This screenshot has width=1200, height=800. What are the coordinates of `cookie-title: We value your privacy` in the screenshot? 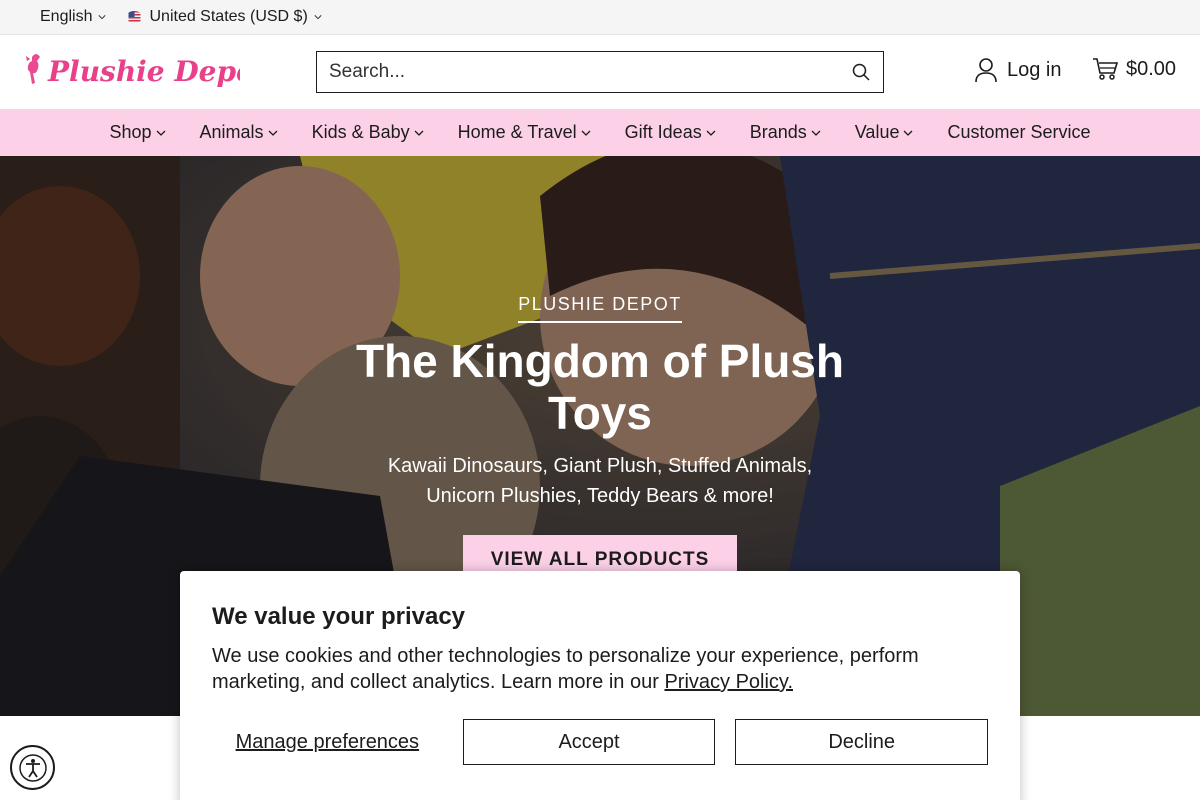 It's located at (339, 616).